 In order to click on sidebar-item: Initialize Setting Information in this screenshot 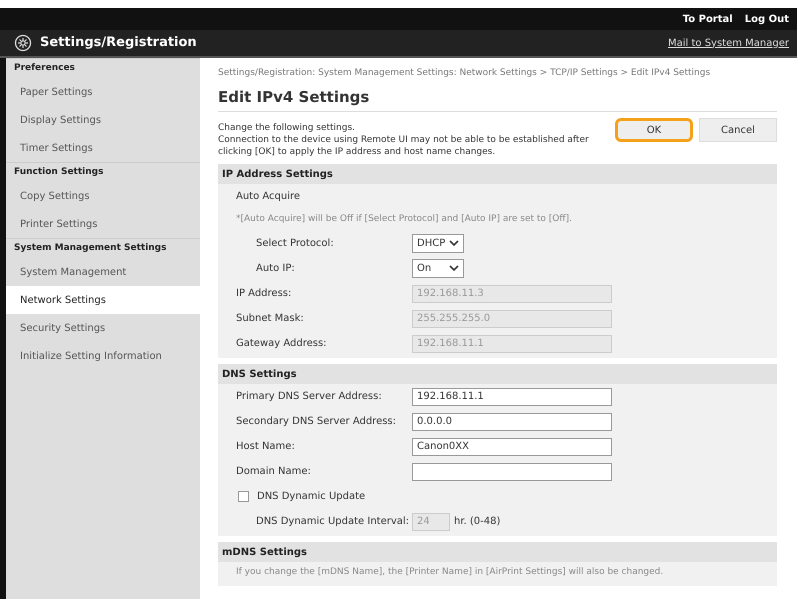, I will do `click(103, 356)`.